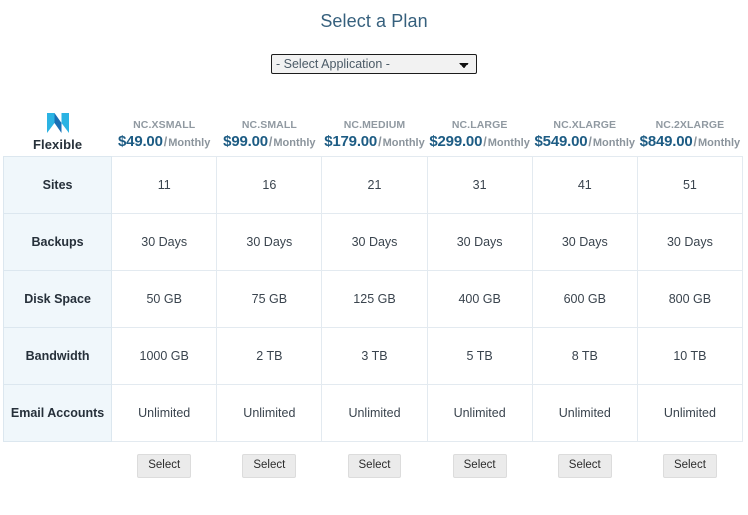  What do you see at coordinates (269, 142) in the screenshot?
I see `plan-price-line: $99.00/Monthly` at bounding box center [269, 142].